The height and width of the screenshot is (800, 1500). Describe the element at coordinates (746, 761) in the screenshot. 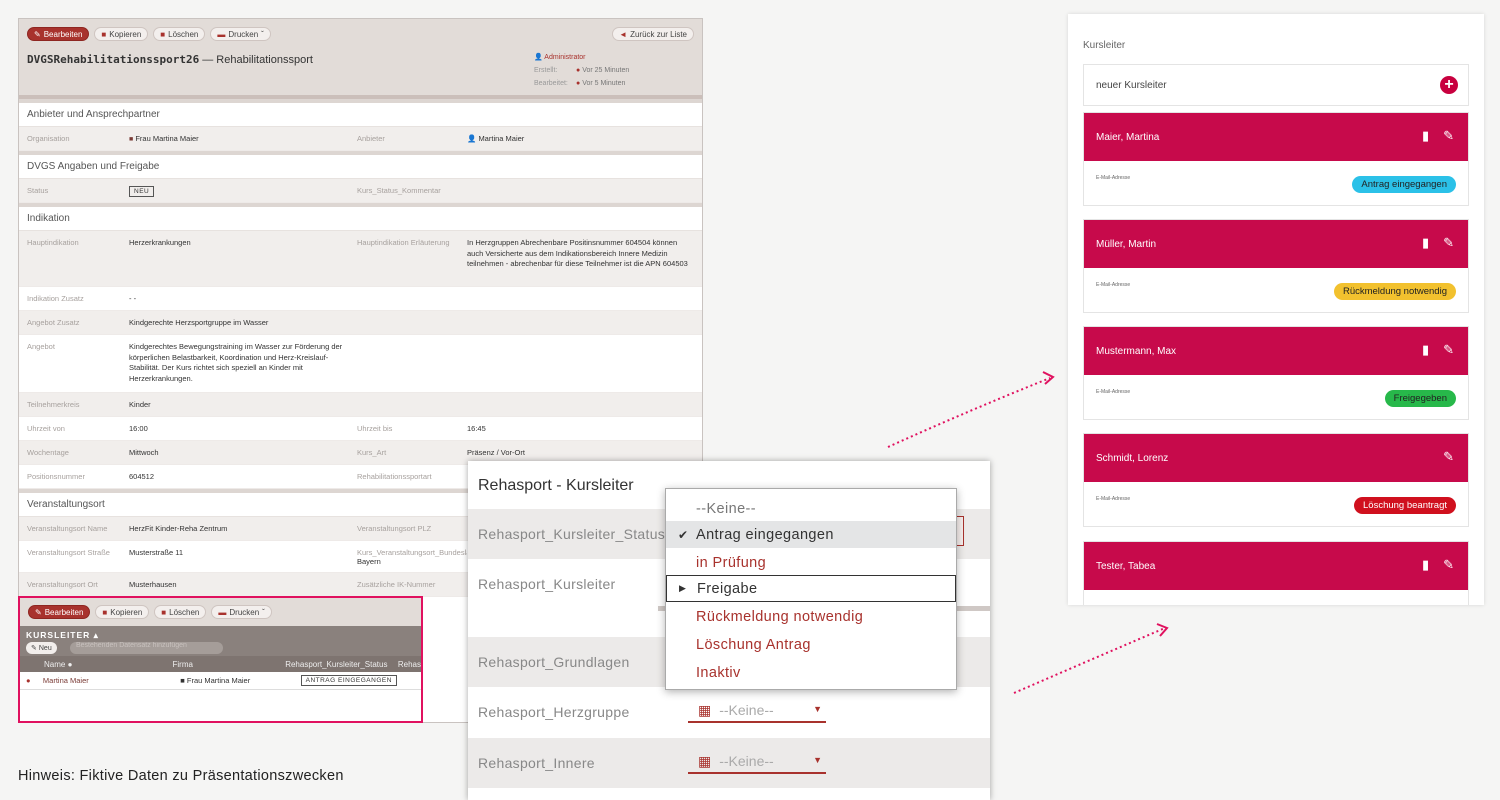

I see `select-value: --Keine--` at that location.